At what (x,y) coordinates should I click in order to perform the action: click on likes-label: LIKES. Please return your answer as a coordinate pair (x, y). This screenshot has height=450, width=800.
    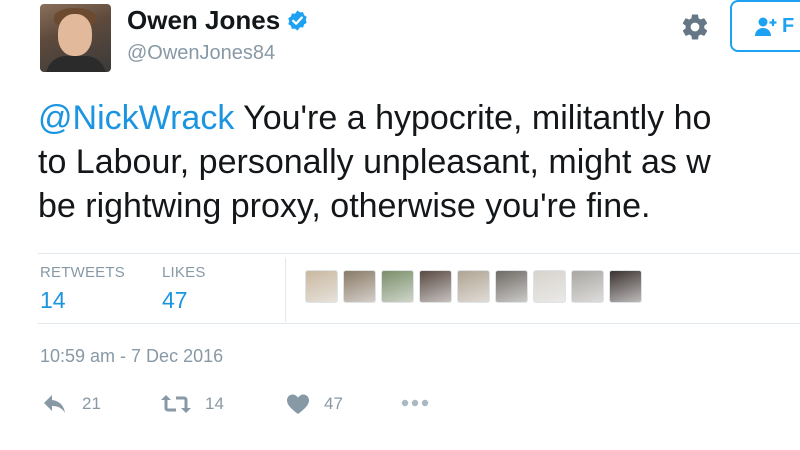
    Looking at the image, I should click on (184, 272).